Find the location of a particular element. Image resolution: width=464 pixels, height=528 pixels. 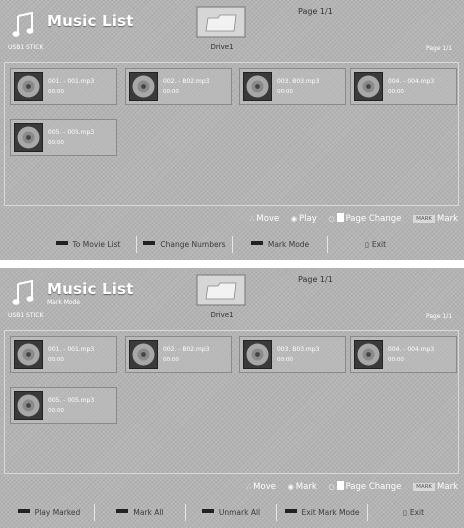

unmark-all-button: Unmark All is located at coordinates (231, 512).